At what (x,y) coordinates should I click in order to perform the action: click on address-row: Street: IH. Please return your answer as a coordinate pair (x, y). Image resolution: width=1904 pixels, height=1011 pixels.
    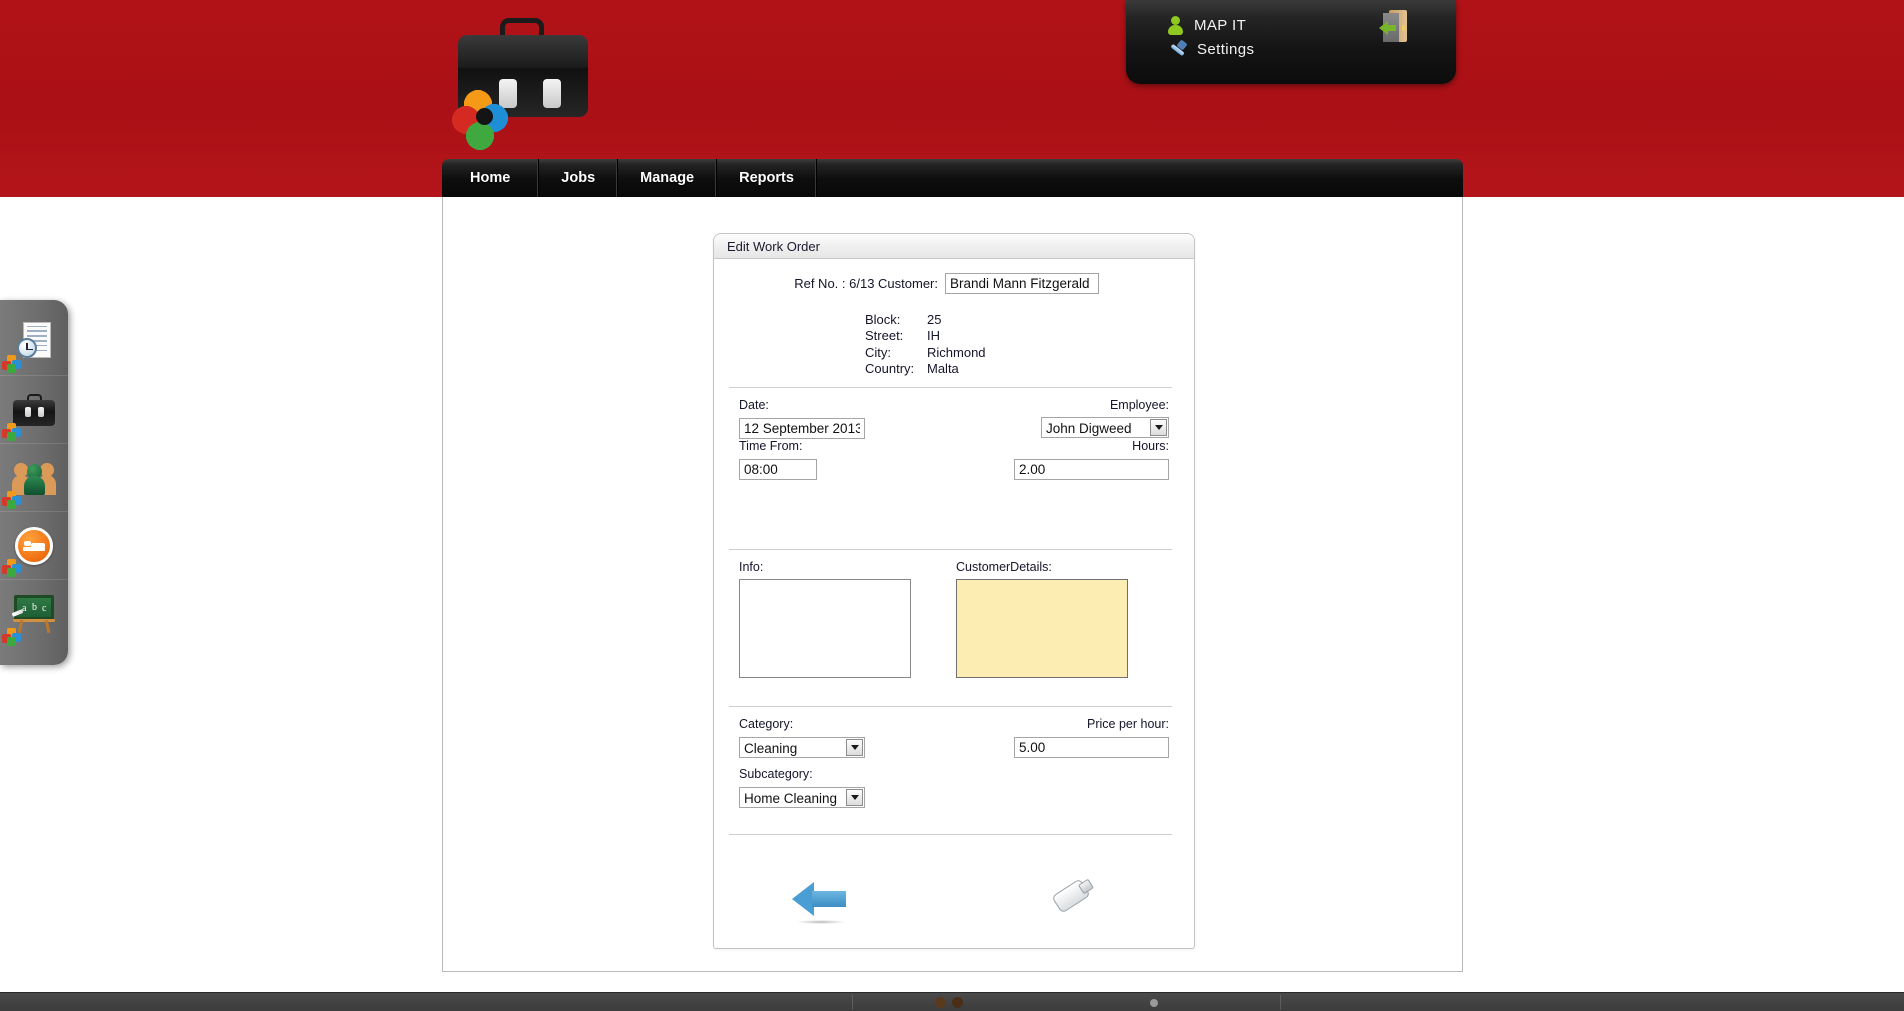
    Looking at the image, I should click on (1029, 336).